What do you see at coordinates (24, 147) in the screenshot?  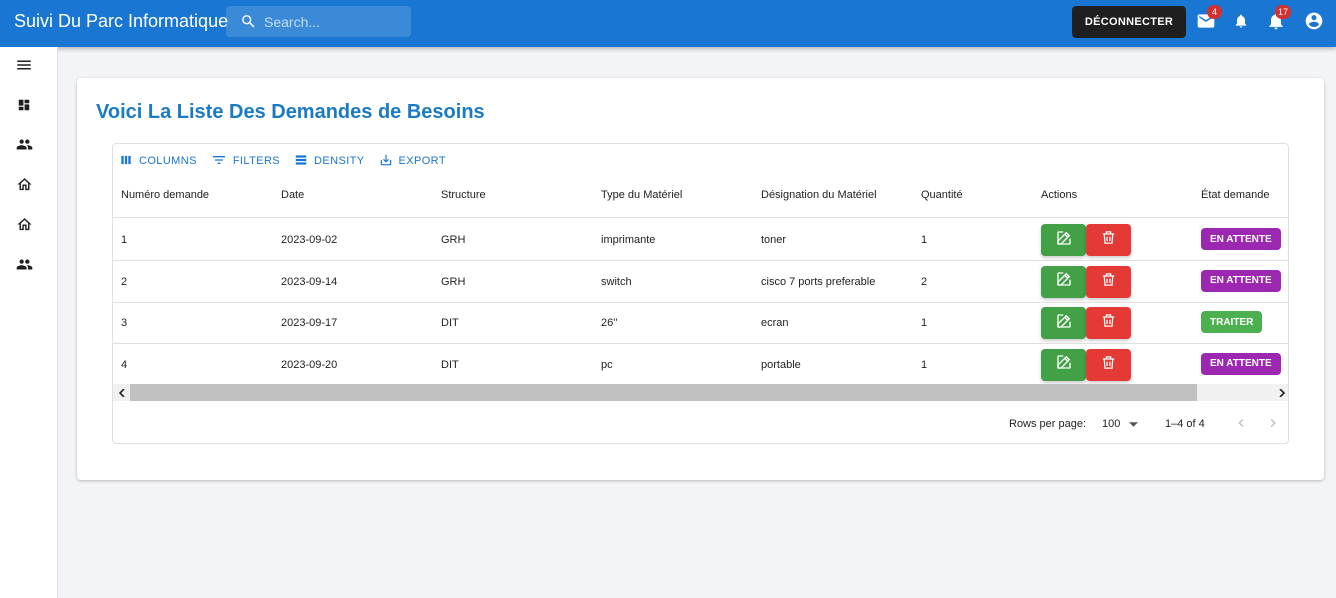 I see `sidebar-item-users` at bounding box center [24, 147].